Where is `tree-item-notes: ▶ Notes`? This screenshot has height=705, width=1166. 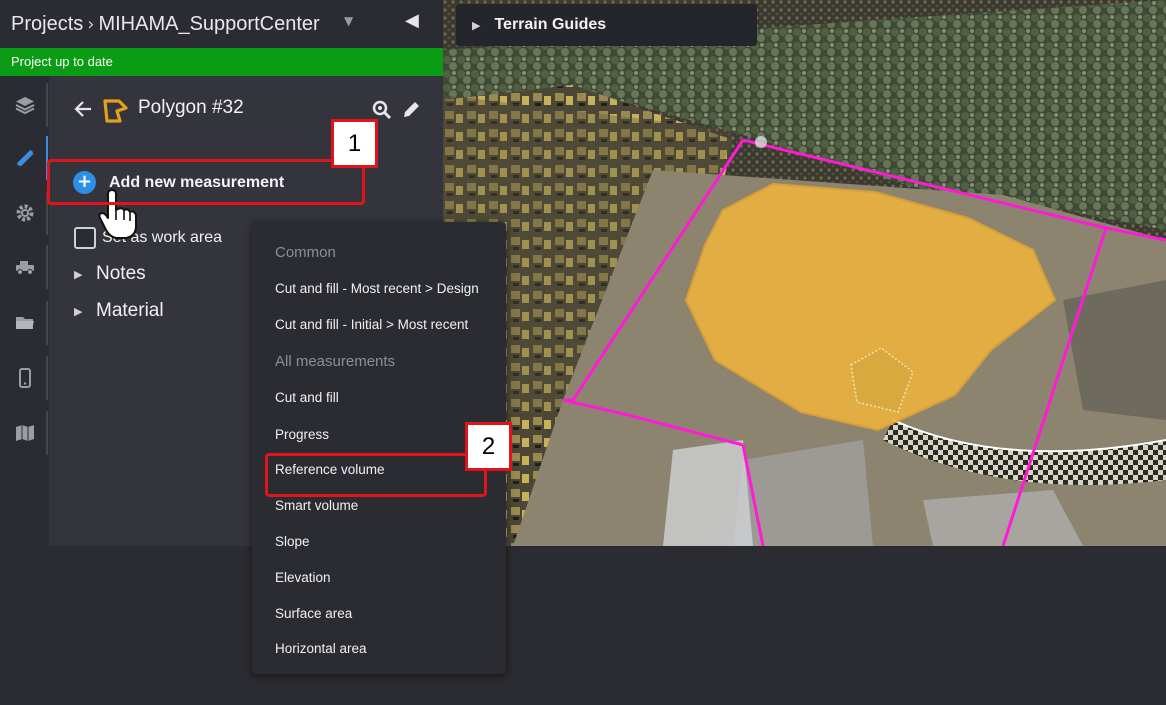
tree-item-notes: ▶ Notes is located at coordinates (110, 274).